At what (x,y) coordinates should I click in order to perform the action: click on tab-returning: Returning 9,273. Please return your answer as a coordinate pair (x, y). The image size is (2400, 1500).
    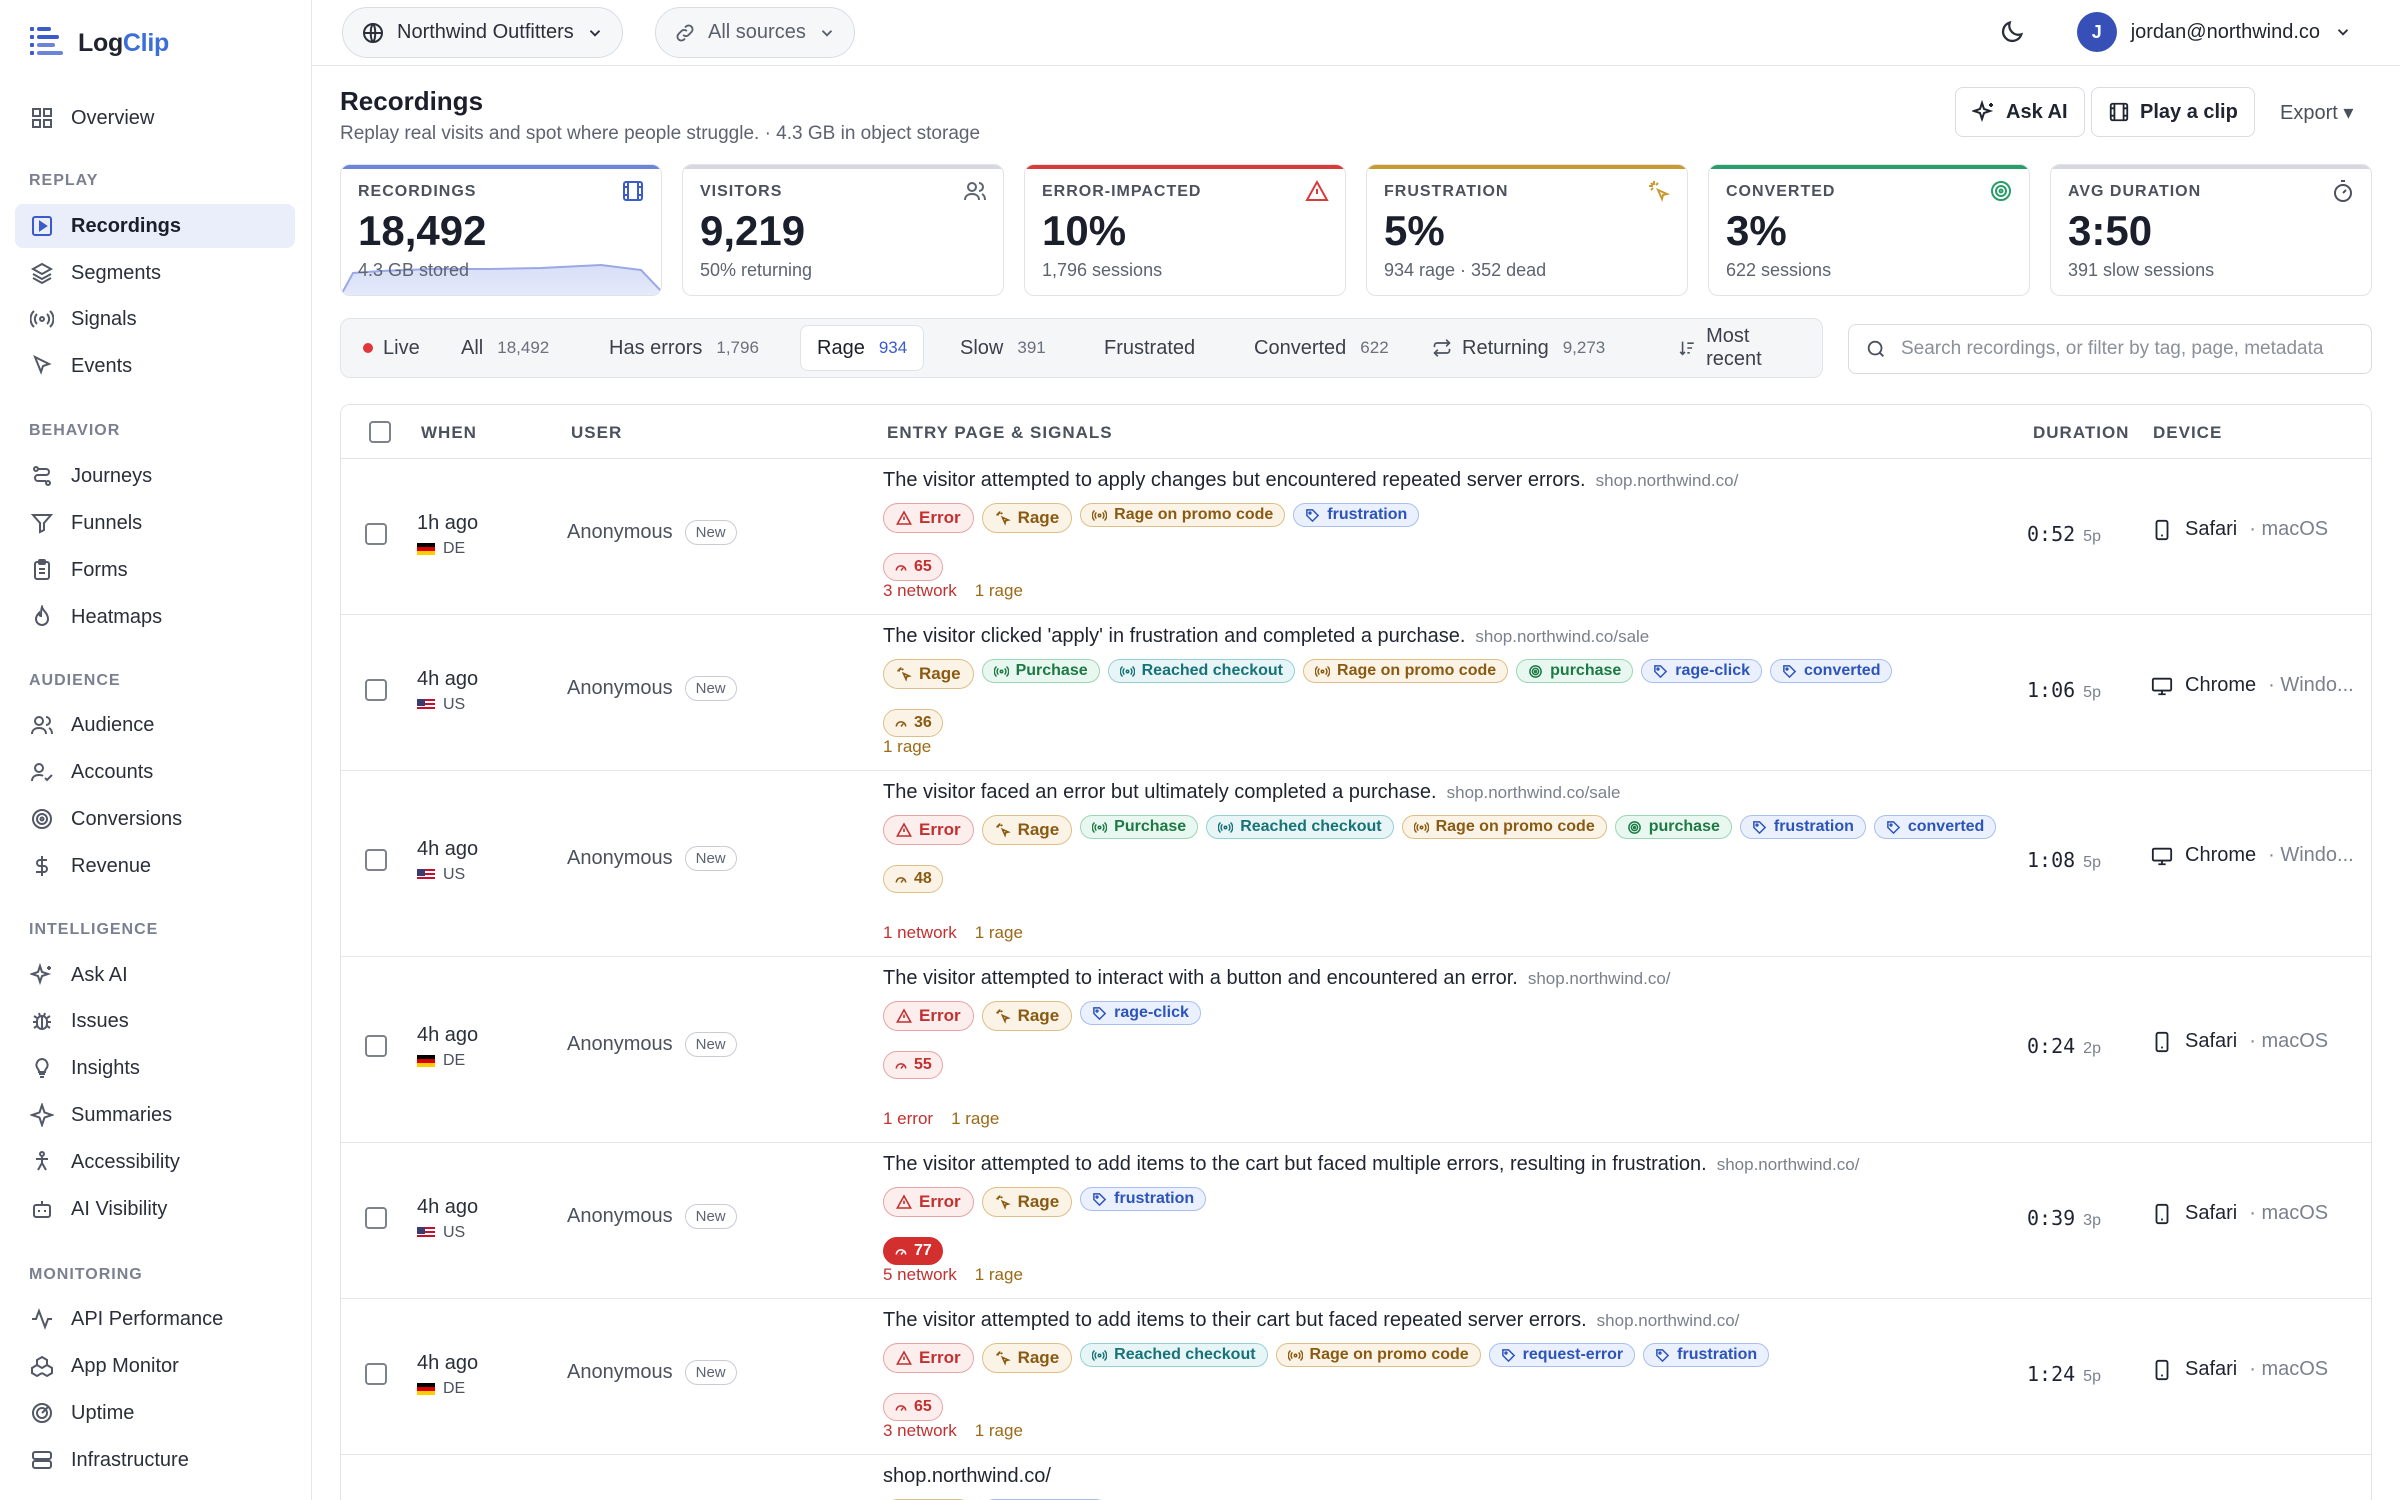
    Looking at the image, I should click on (1518, 348).